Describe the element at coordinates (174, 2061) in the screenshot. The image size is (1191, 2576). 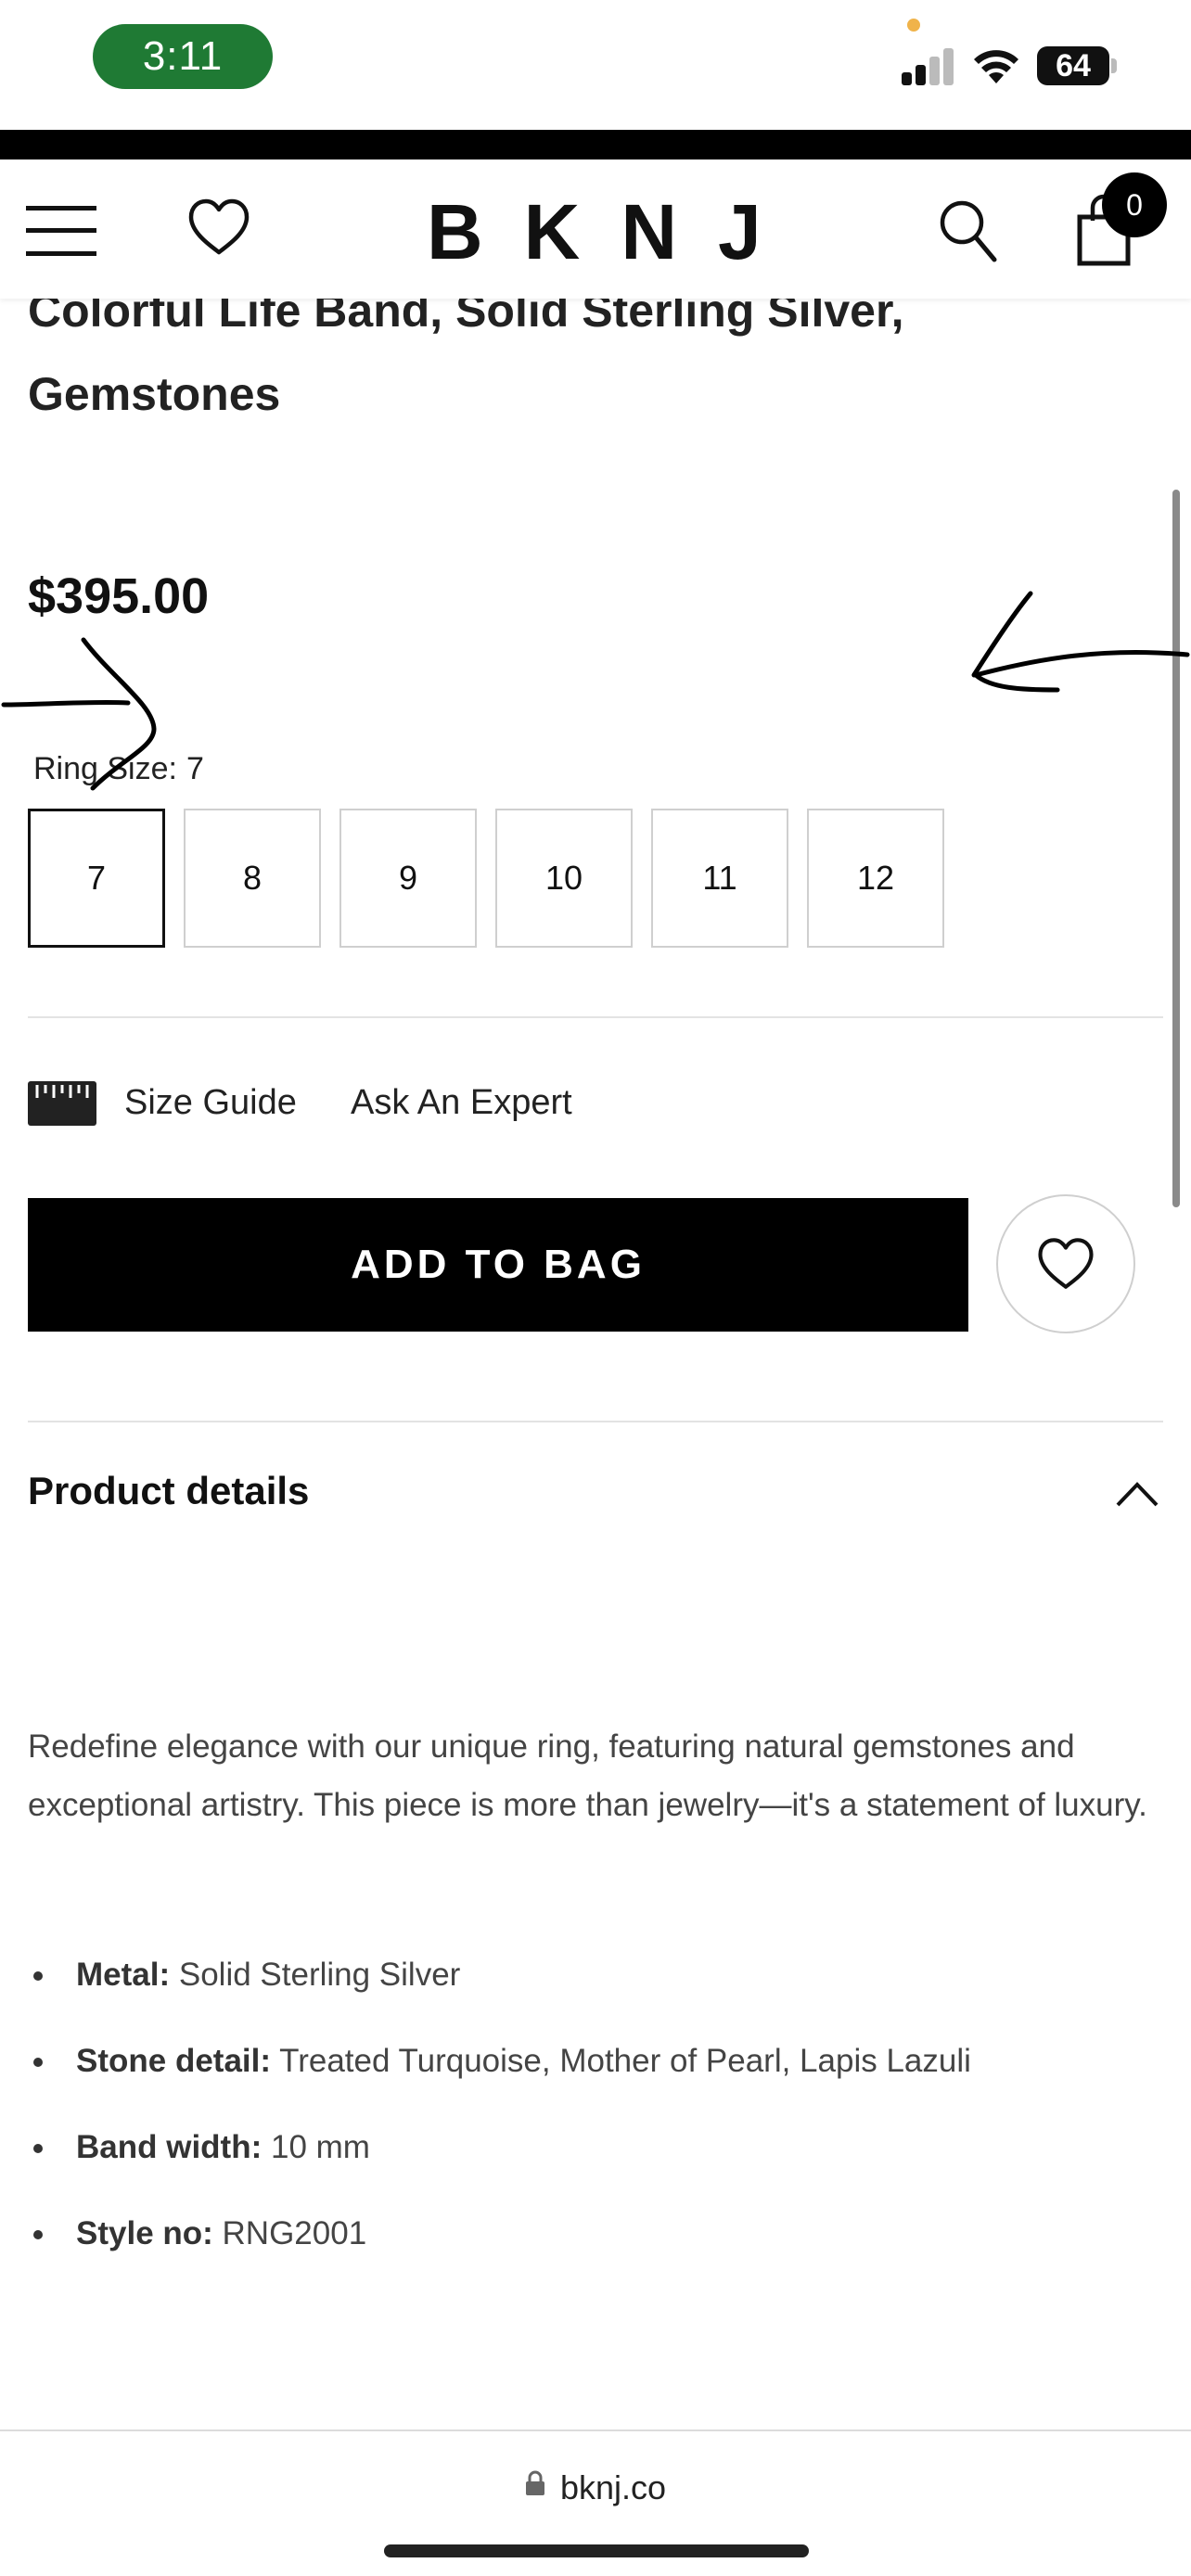
I see `spec-label: Stone detail:` at that location.